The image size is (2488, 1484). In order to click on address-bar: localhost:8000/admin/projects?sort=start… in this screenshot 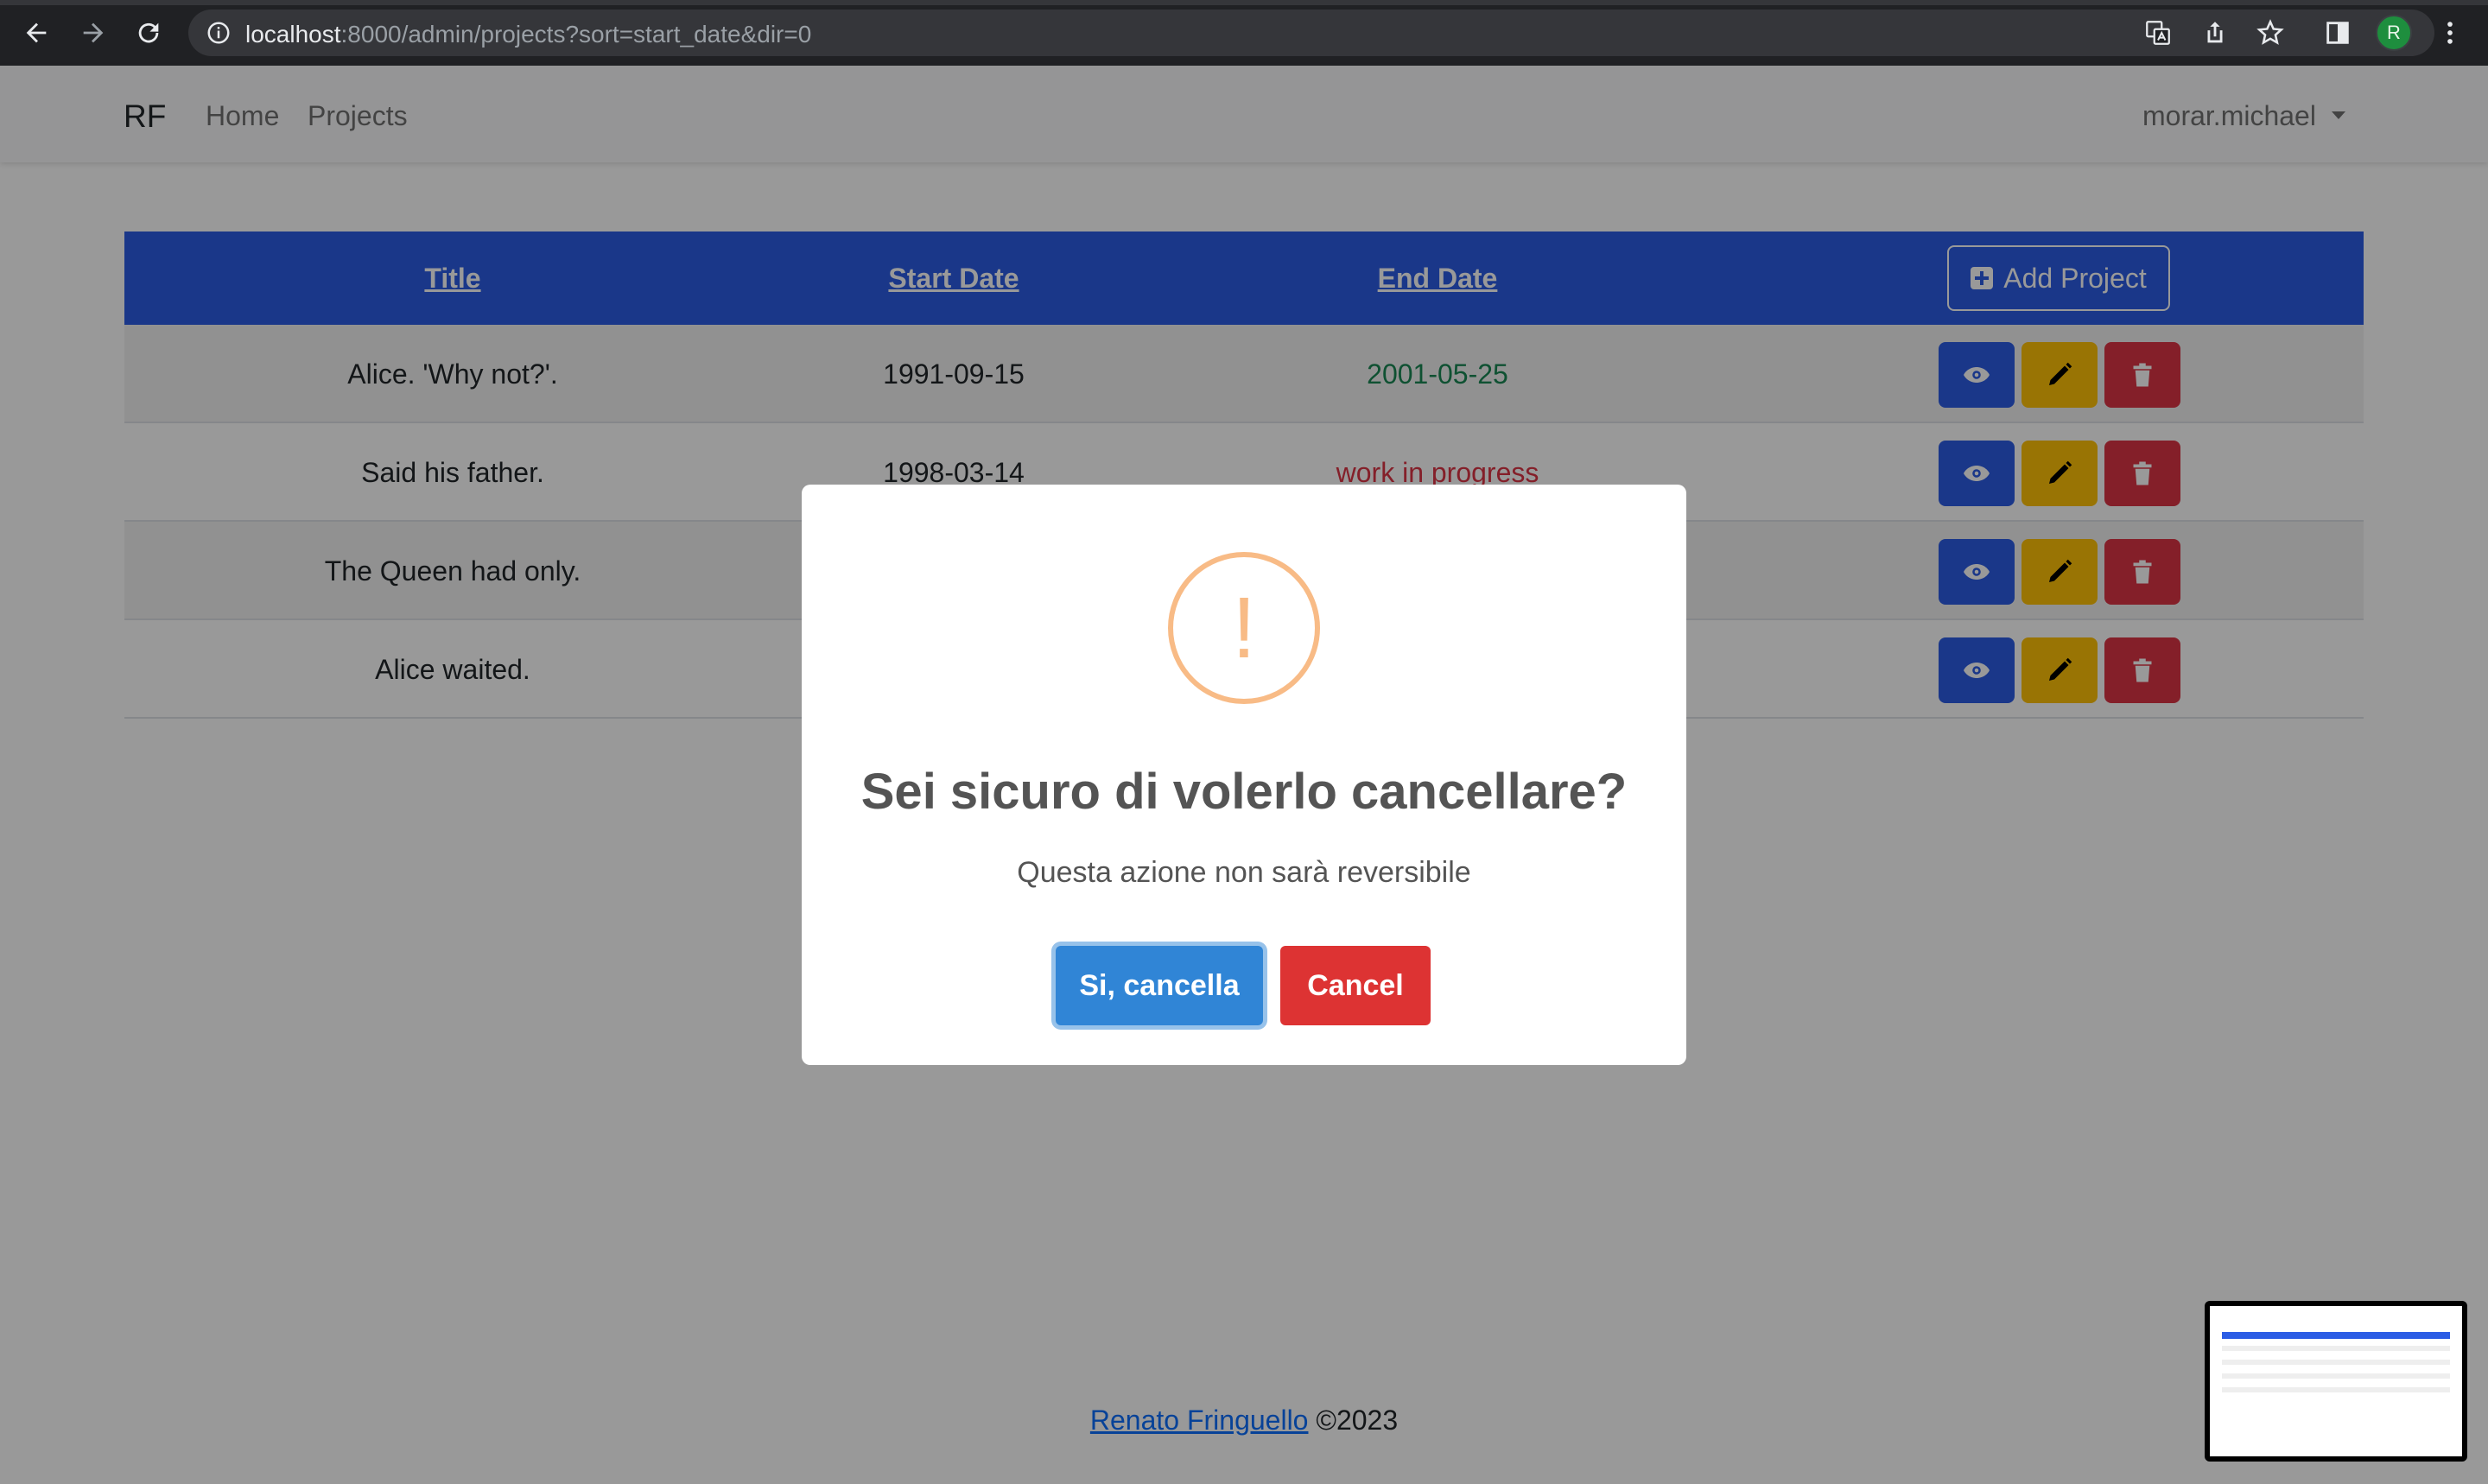, I will do `click(1311, 33)`.